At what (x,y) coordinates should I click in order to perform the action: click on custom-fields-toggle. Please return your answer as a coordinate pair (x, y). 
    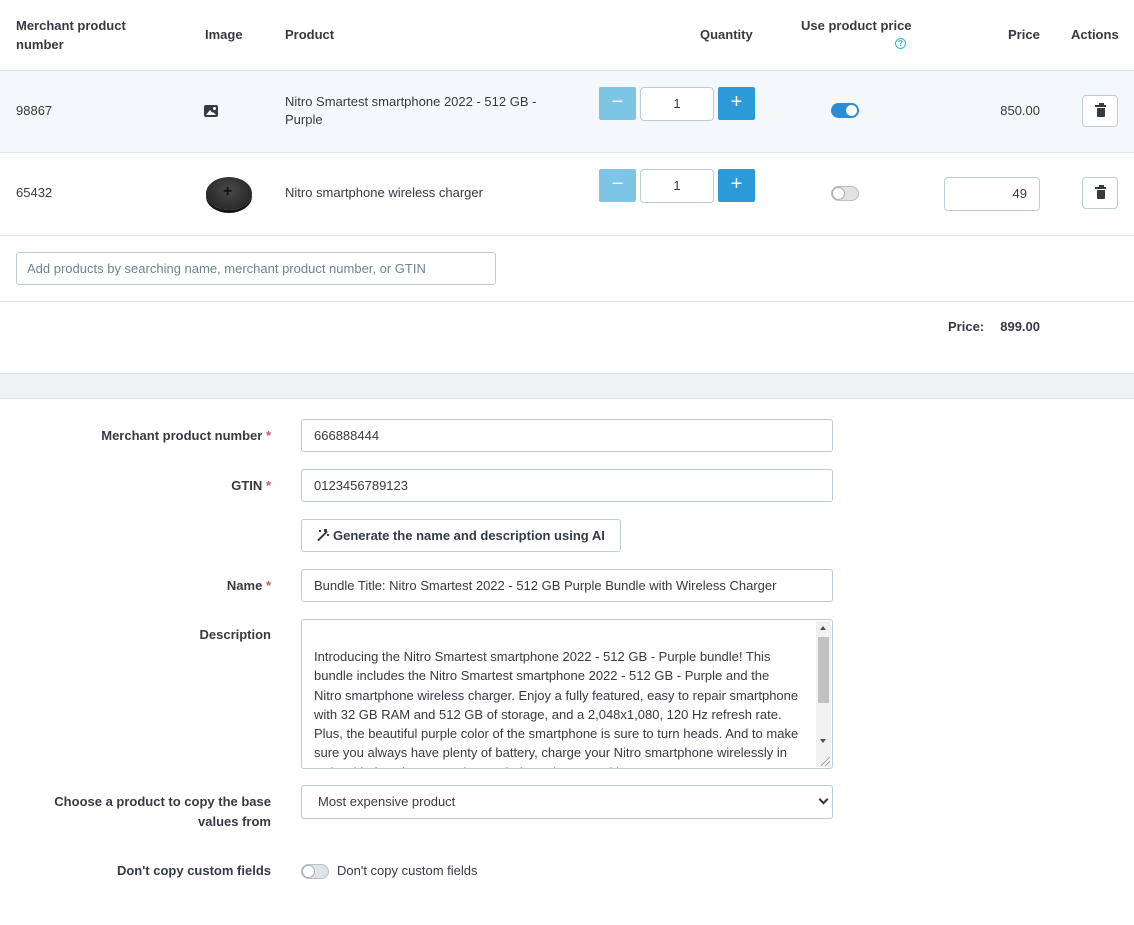
    Looking at the image, I should click on (315, 871).